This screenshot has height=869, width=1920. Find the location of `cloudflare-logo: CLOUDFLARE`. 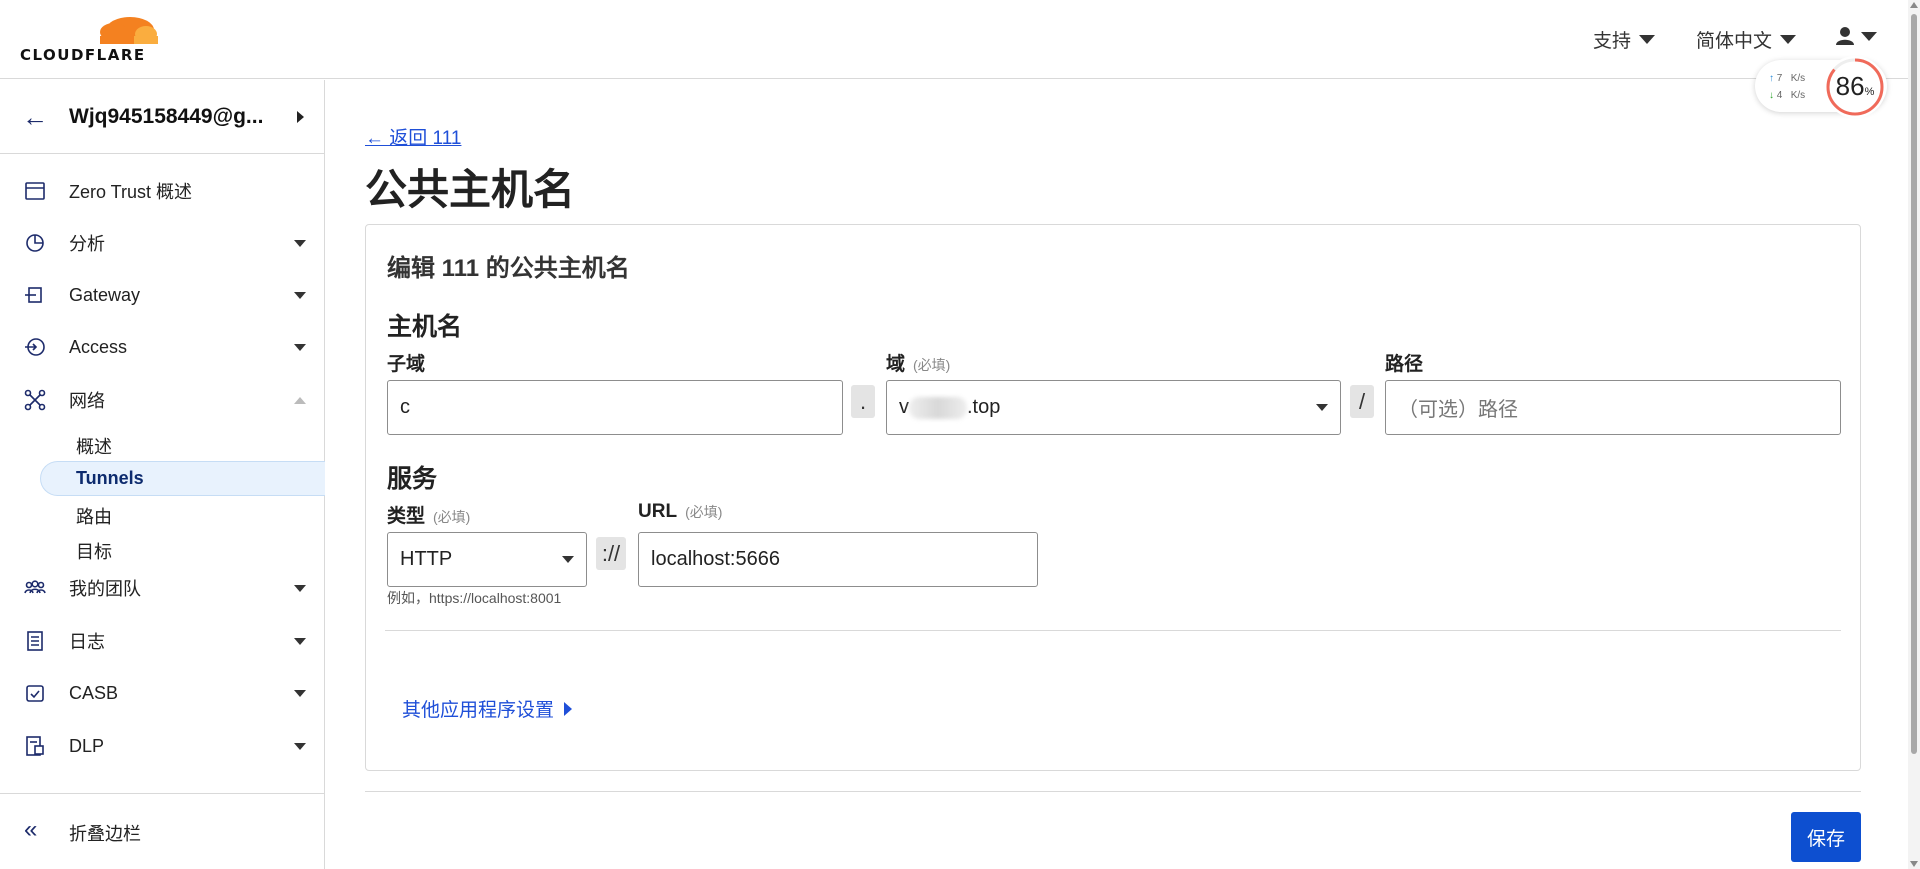

cloudflare-logo: CLOUDFLARE is located at coordinates (89, 37).